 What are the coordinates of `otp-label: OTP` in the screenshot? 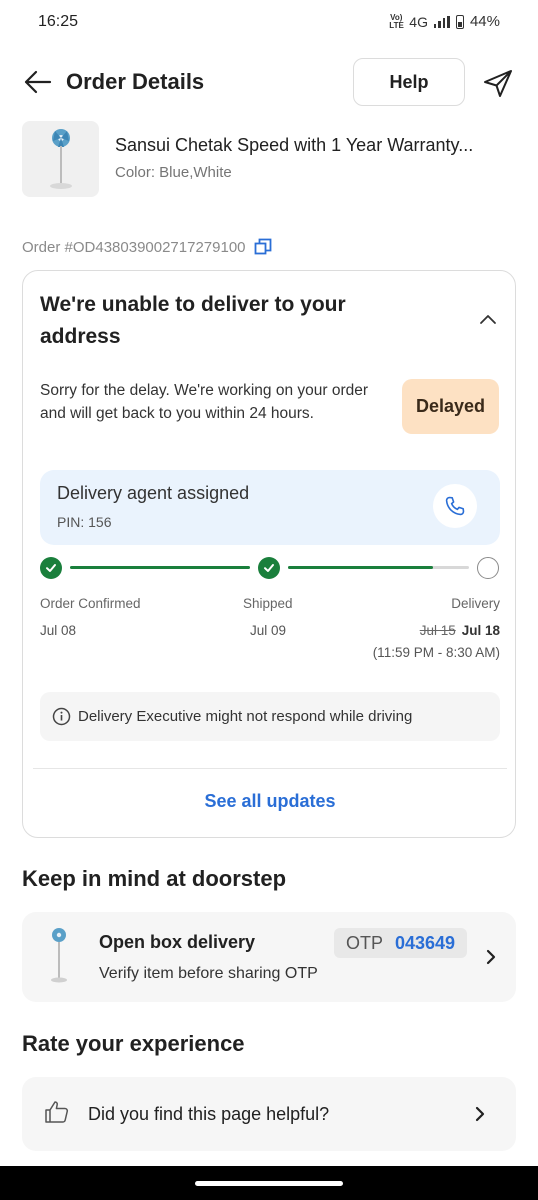 It's located at (364, 942).